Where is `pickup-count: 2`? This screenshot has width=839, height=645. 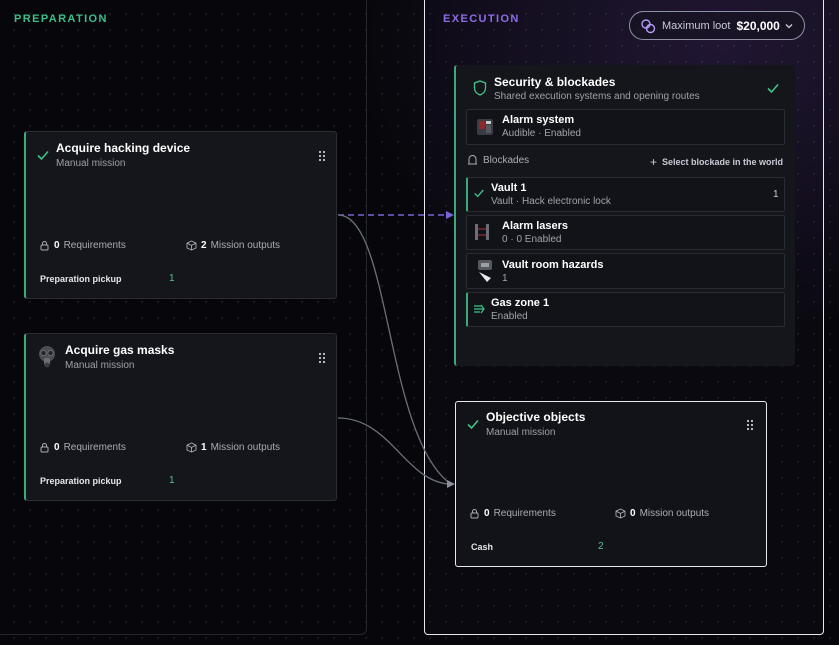
pickup-count: 2 is located at coordinates (601, 546).